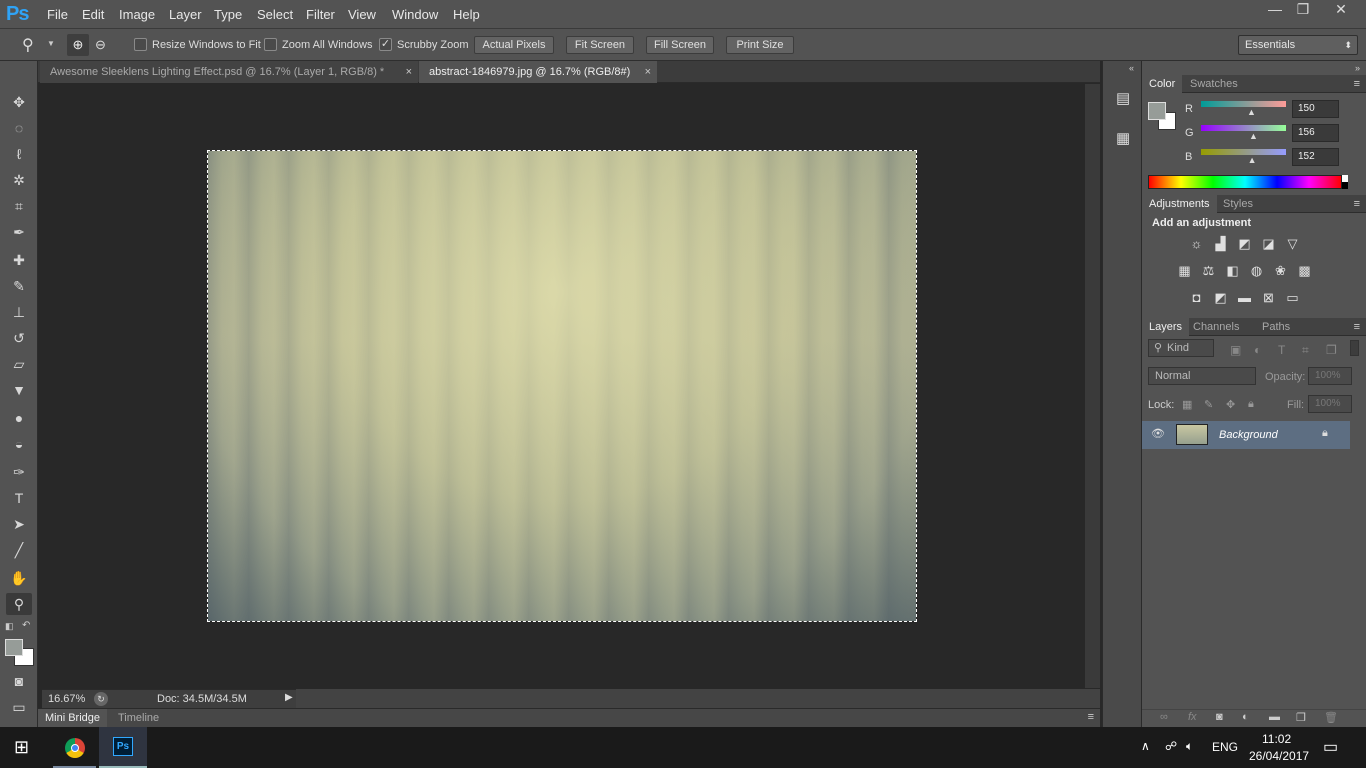 The image size is (1366, 768). What do you see at coordinates (362, 14) in the screenshot?
I see `menu-view: View` at bounding box center [362, 14].